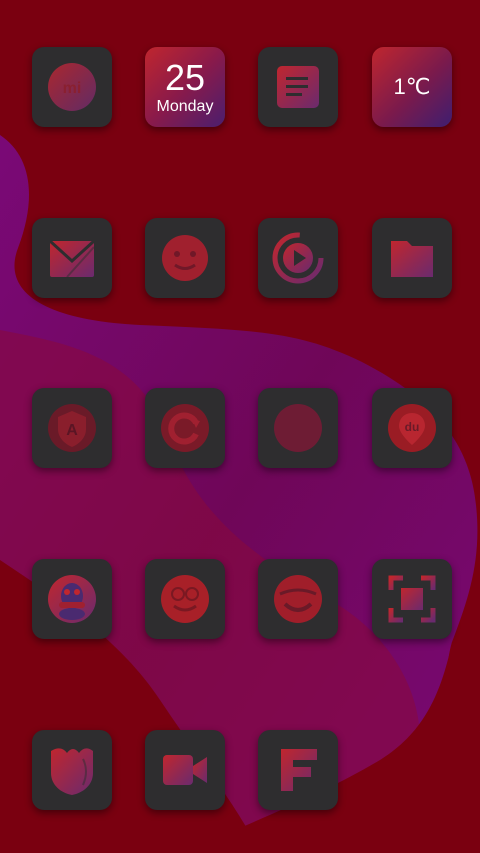 This screenshot has height=853, width=480. I want to click on video-player-app-icon, so click(298, 258).